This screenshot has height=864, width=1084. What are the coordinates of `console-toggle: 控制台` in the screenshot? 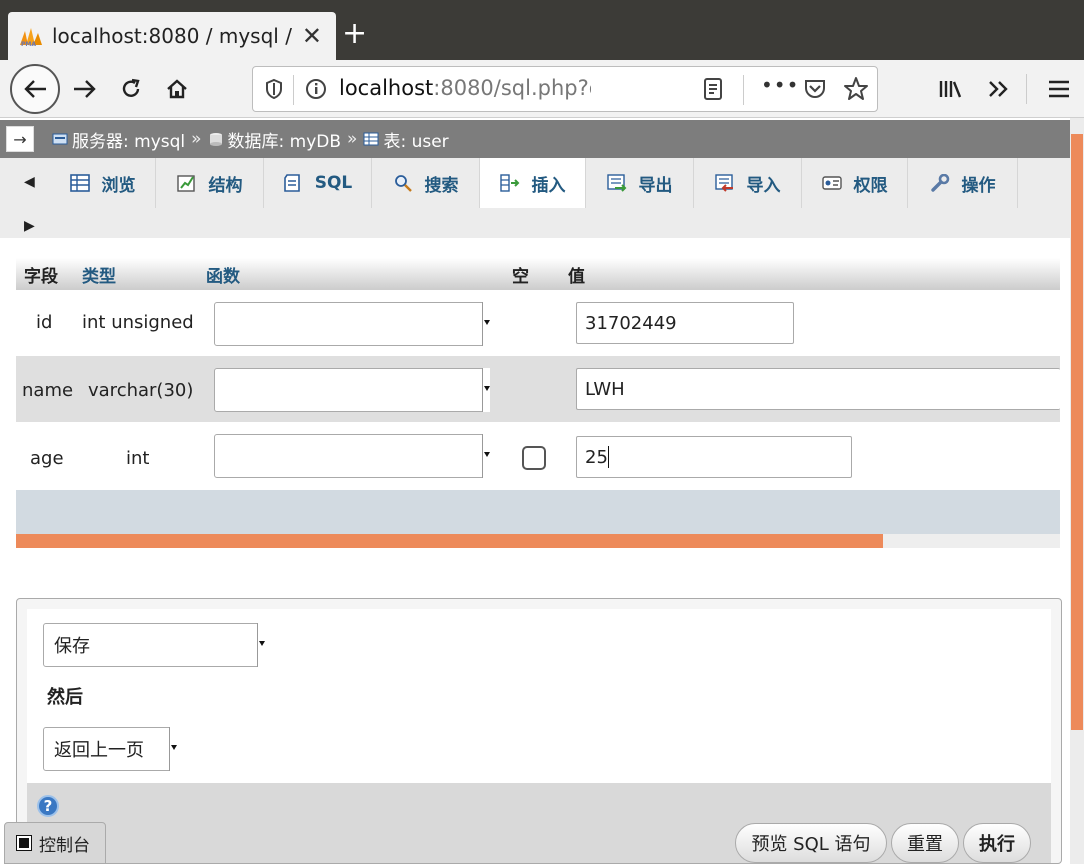 It's located at (55, 843).